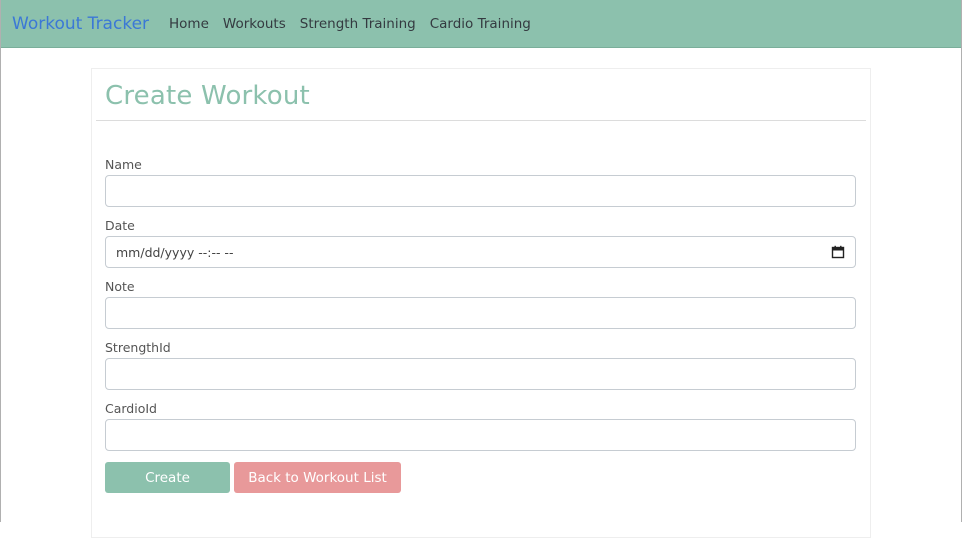 This screenshot has height=538, width=962. I want to click on nav-link-cardio-training: Cardio Training, so click(480, 24).